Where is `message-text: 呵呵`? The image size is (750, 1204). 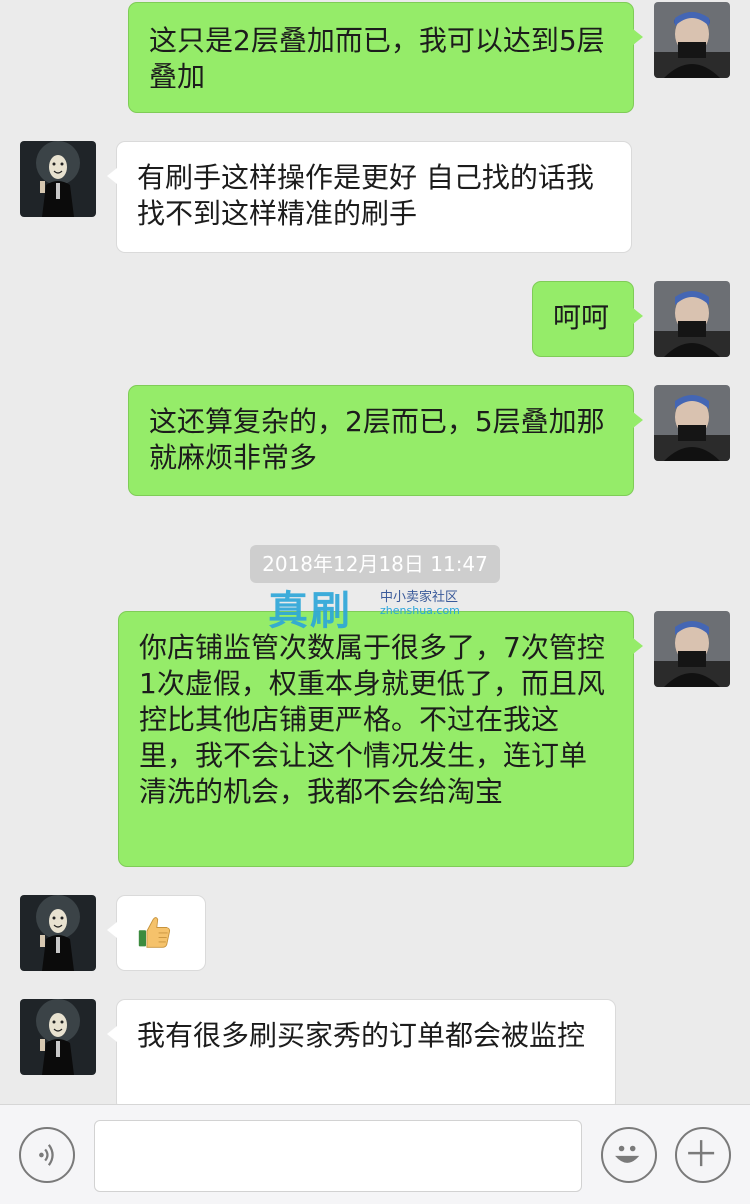
message-text: 呵呵 is located at coordinates (581, 317).